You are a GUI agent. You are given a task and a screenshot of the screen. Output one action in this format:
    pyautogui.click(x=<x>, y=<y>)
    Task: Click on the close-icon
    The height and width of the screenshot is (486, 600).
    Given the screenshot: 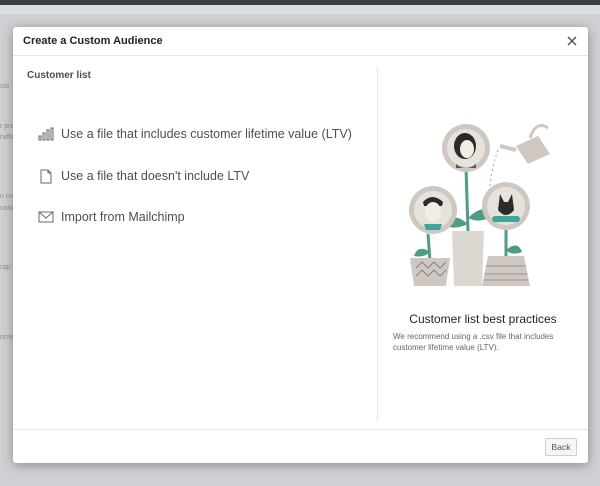 What is the action you would take?
    pyautogui.click(x=572, y=41)
    